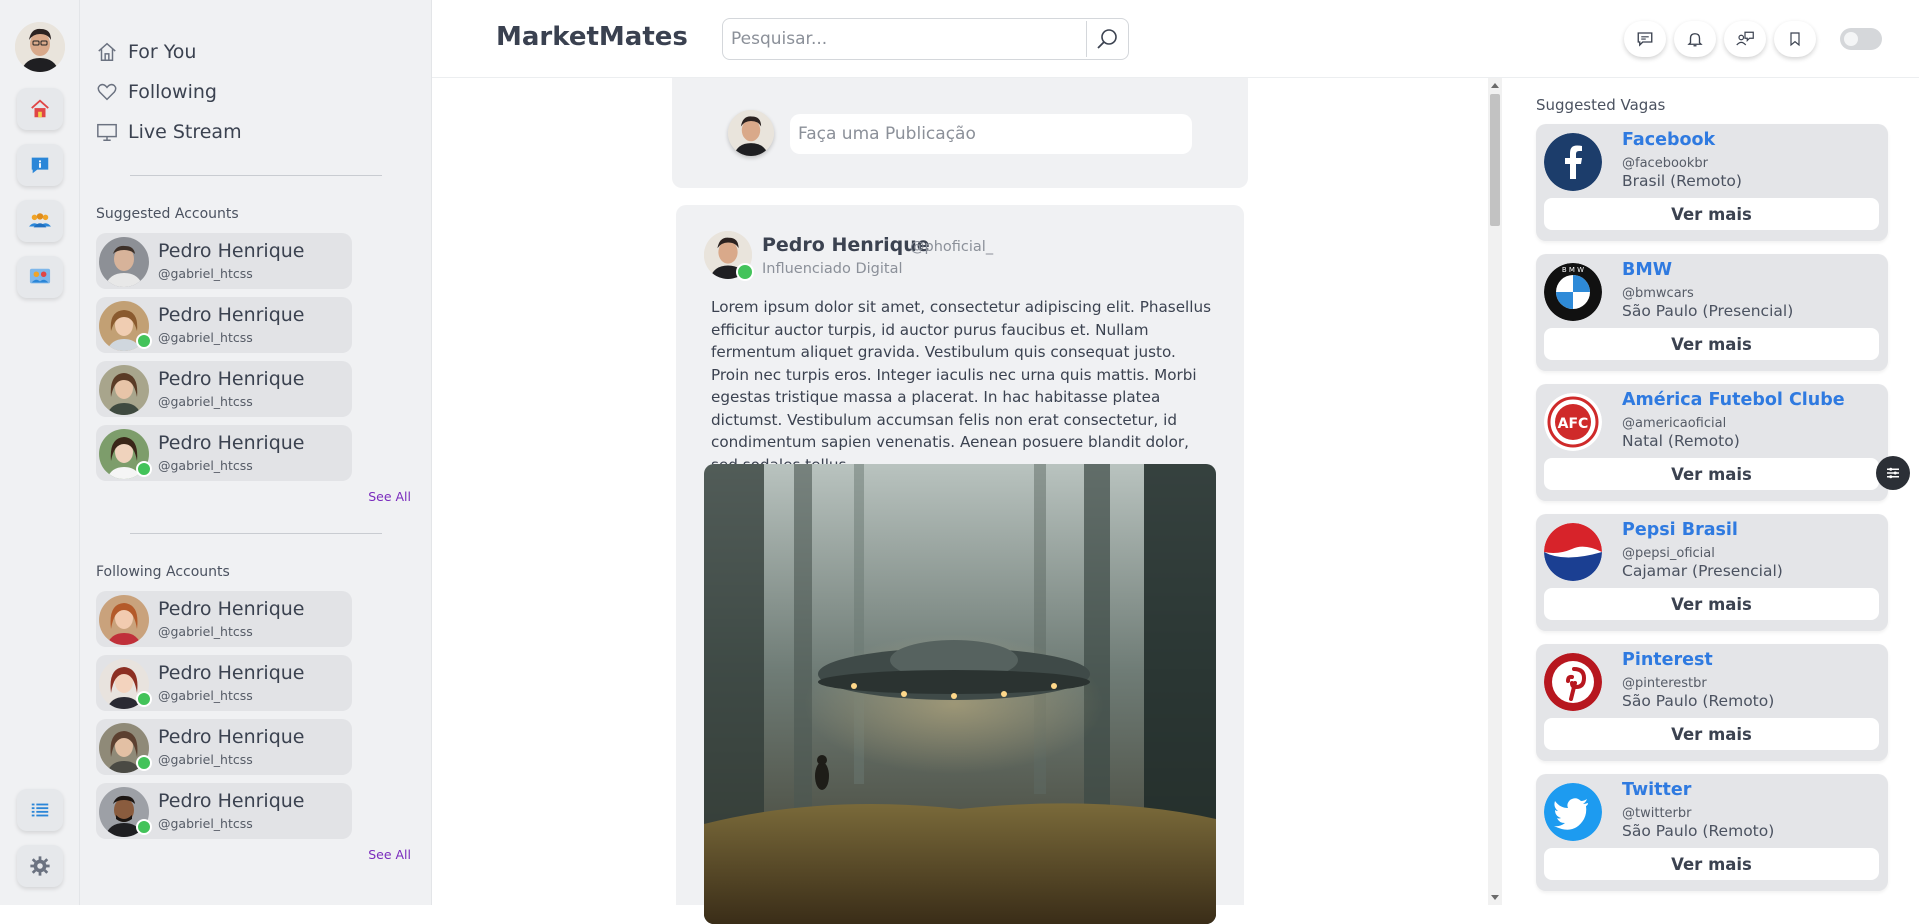 The image size is (1919, 924). What do you see at coordinates (1658, 293) in the screenshot?
I see `vaga-handle: @bmwcars` at bounding box center [1658, 293].